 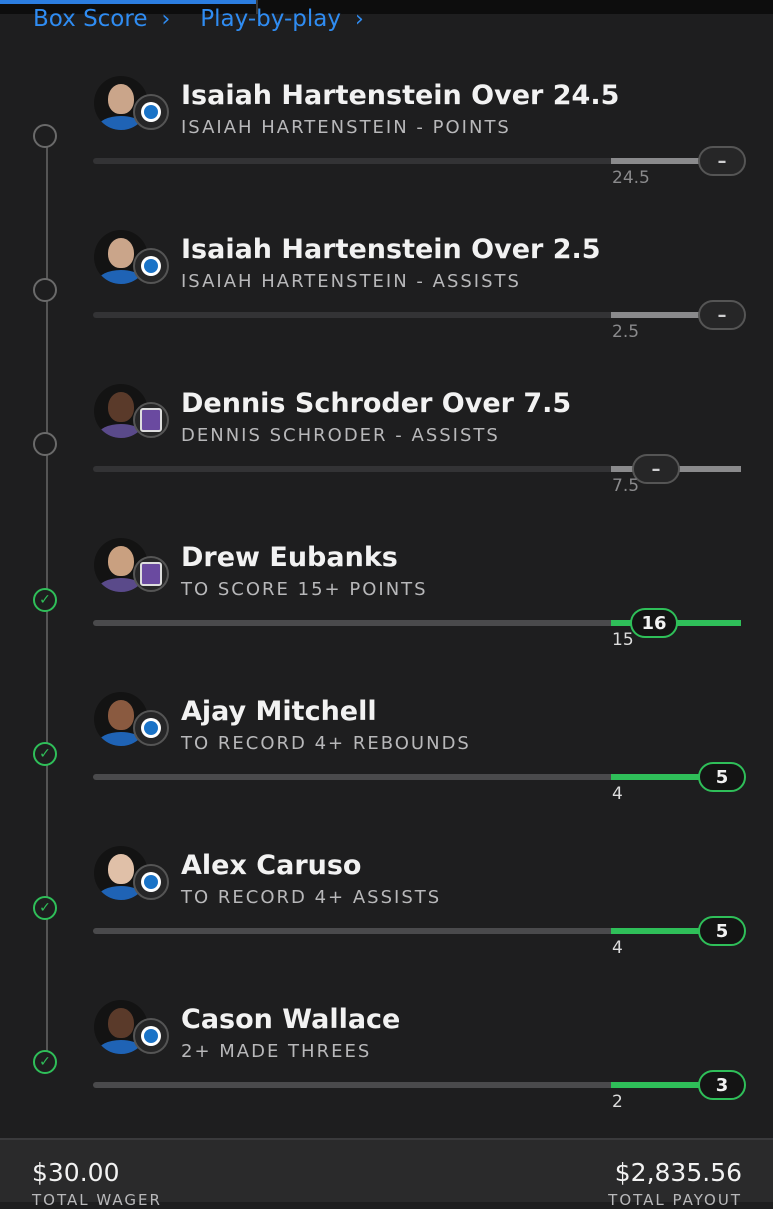 What do you see at coordinates (386, 615) in the screenshot?
I see `parlay-leg: Drew Eubanks TO SCORE 15+ POINTS 16 15` at bounding box center [386, 615].